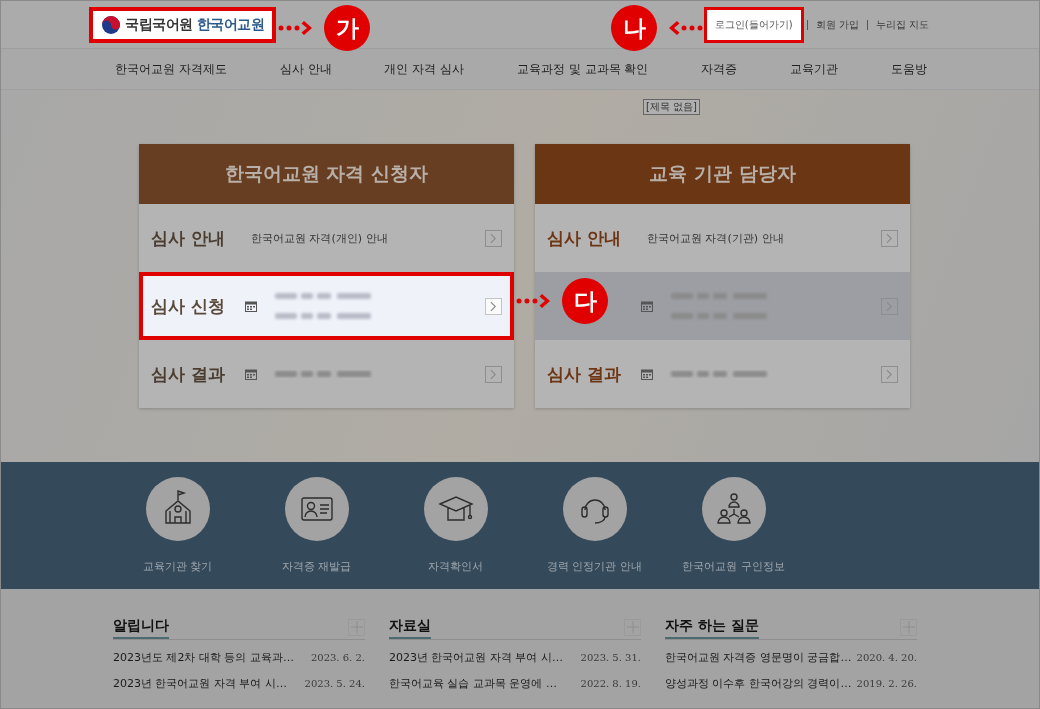 The width and height of the screenshot is (1040, 709). I want to click on card-header: 교육 기관 담당자, so click(722, 174).